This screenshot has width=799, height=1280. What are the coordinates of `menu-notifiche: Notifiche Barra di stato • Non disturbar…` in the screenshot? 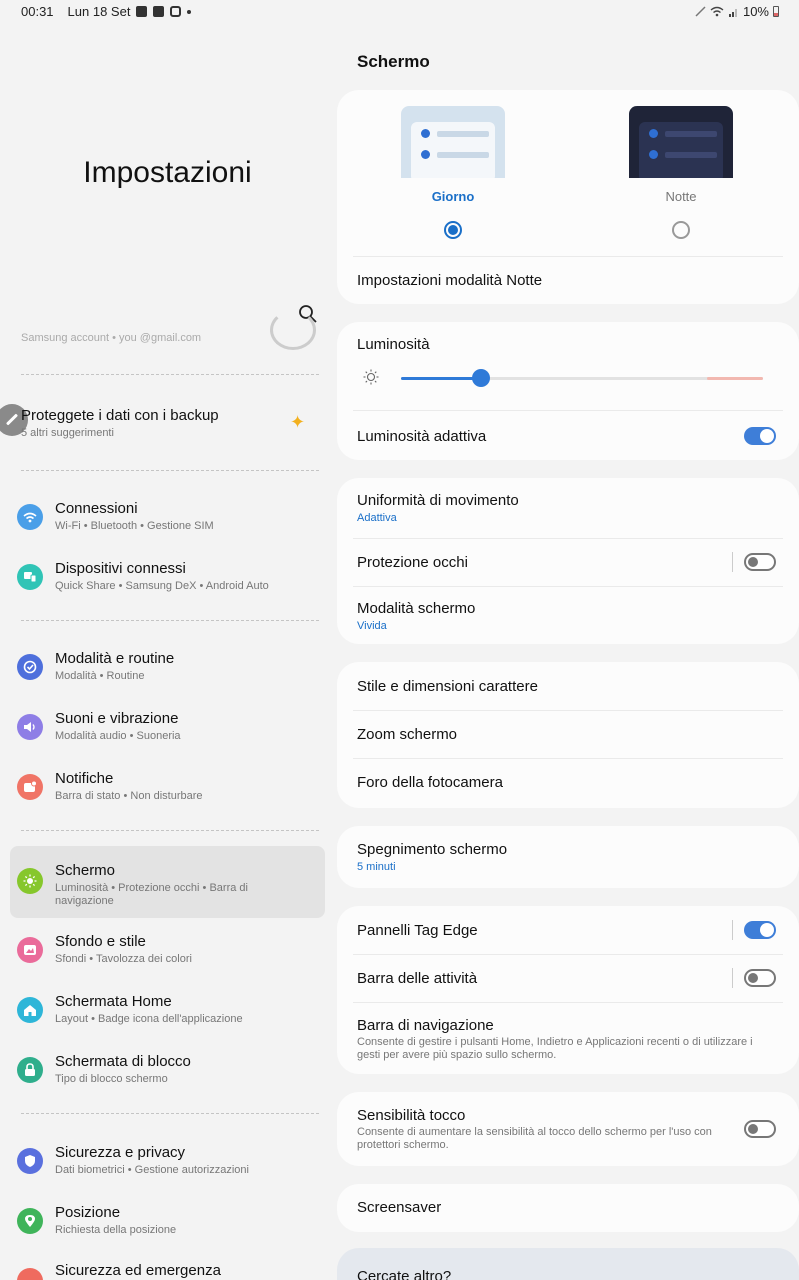 It's located at (167, 796).